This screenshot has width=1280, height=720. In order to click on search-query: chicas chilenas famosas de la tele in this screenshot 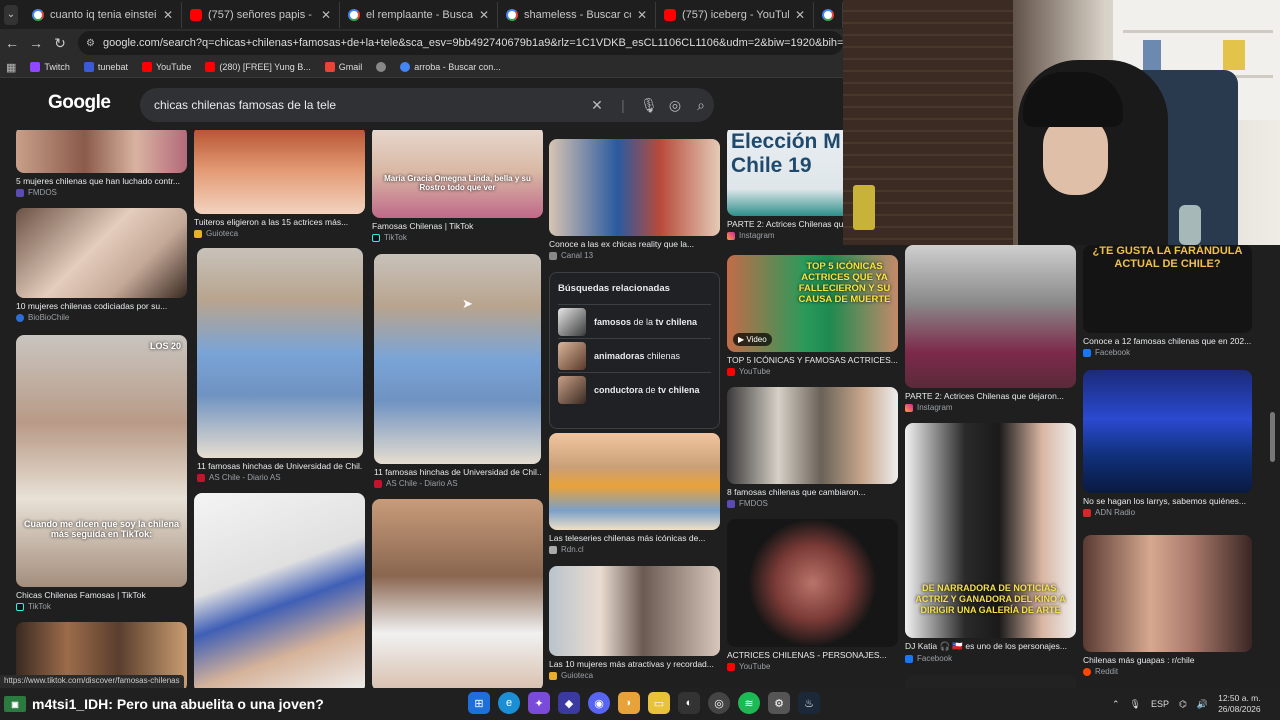, I will do `click(369, 105)`.